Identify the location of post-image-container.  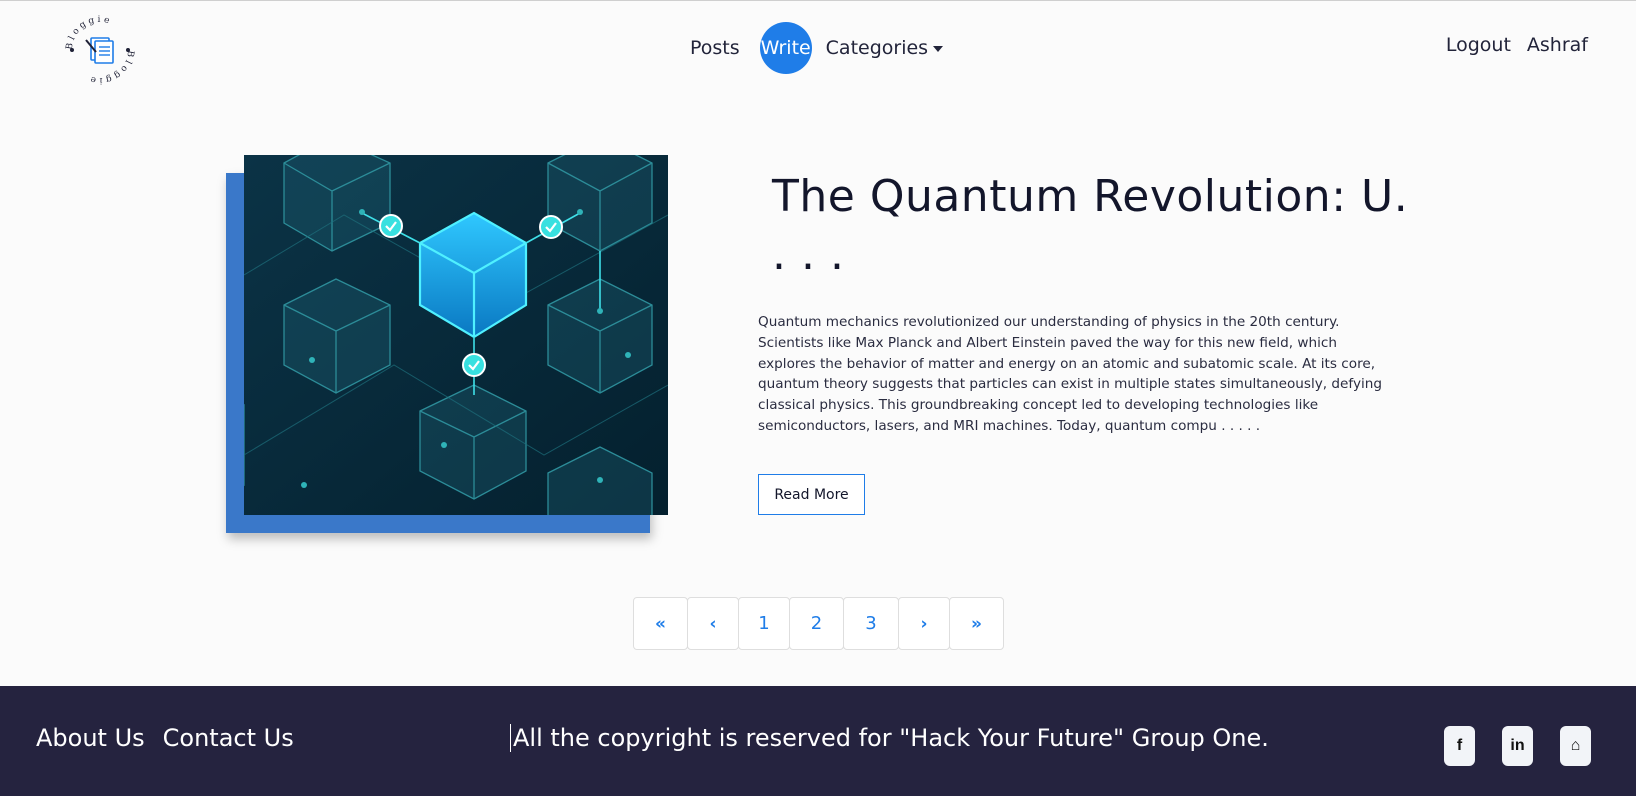
(447, 345).